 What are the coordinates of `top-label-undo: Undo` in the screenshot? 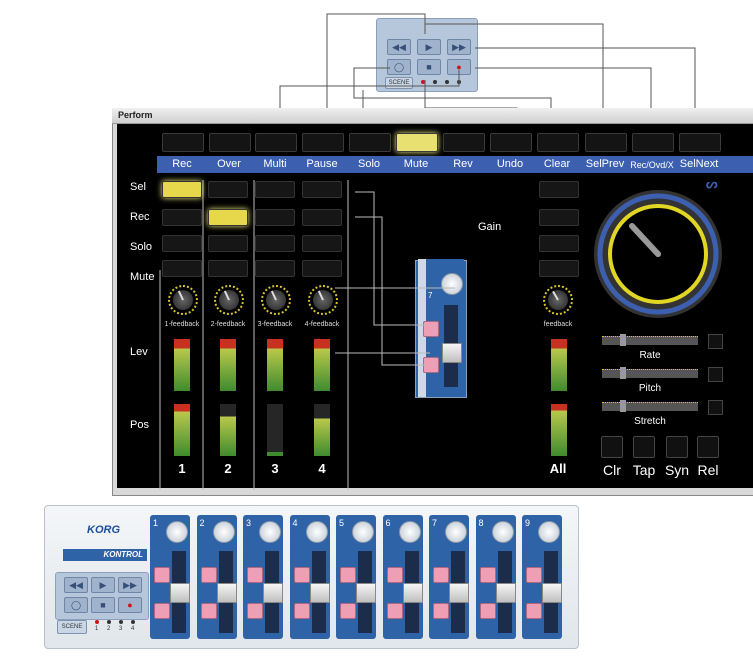 It's located at (510, 164).